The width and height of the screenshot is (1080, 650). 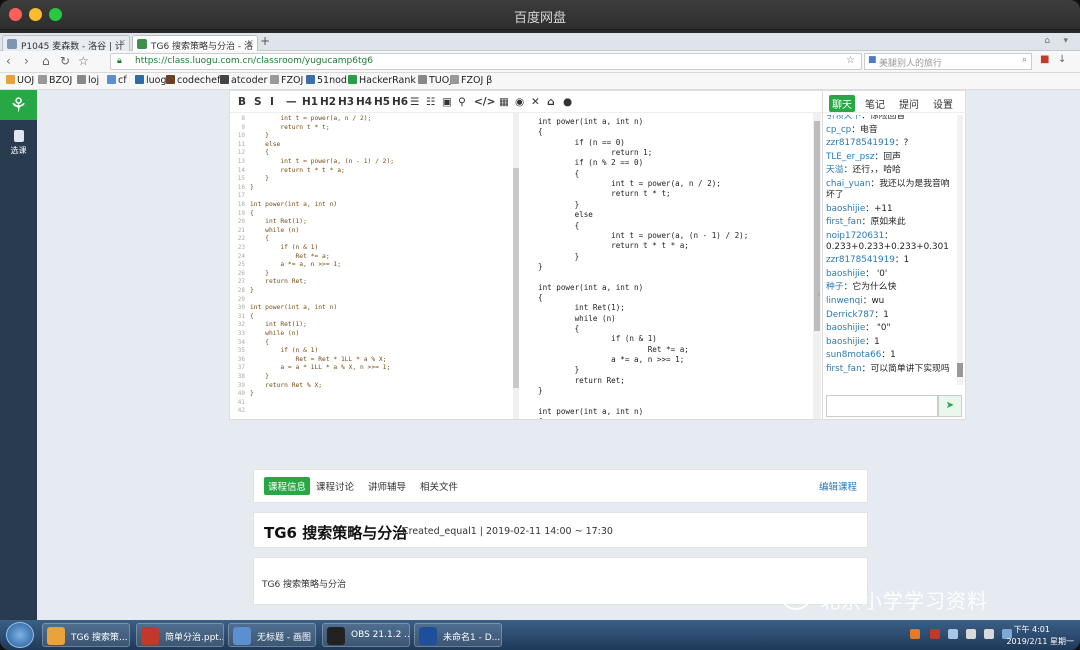 I want to click on edit-course-link: 编辑课程, so click(x=838, y=486).